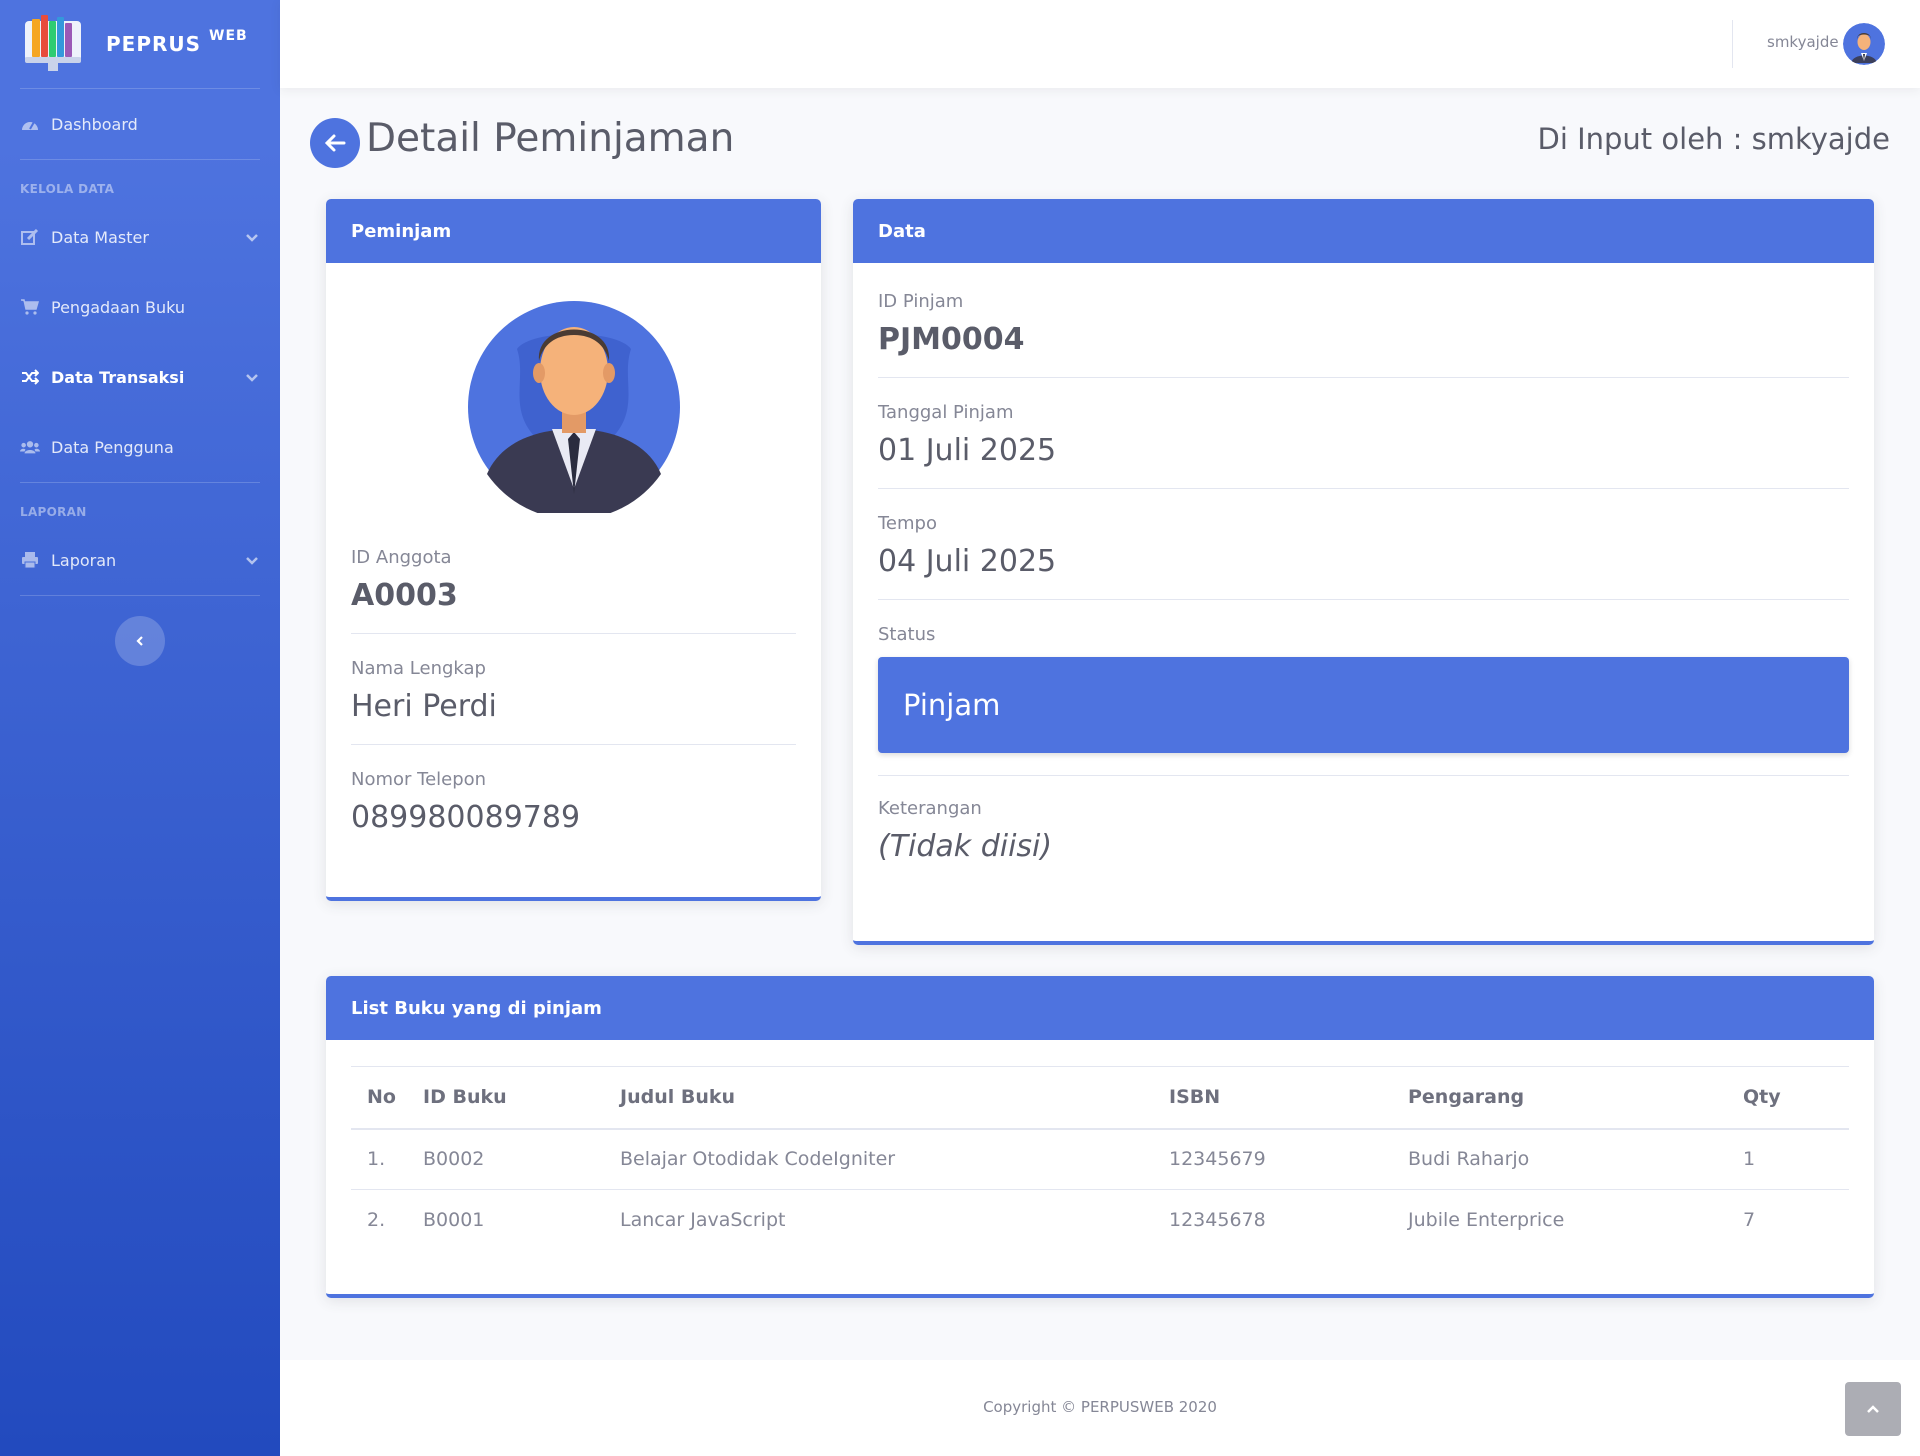 This screenshot has height=1456, width=1920. What do you see at coordinates (967, 450) in the screenshot?
I see `field-value: 01 Juli 2025` at bounding box center [967, 450].